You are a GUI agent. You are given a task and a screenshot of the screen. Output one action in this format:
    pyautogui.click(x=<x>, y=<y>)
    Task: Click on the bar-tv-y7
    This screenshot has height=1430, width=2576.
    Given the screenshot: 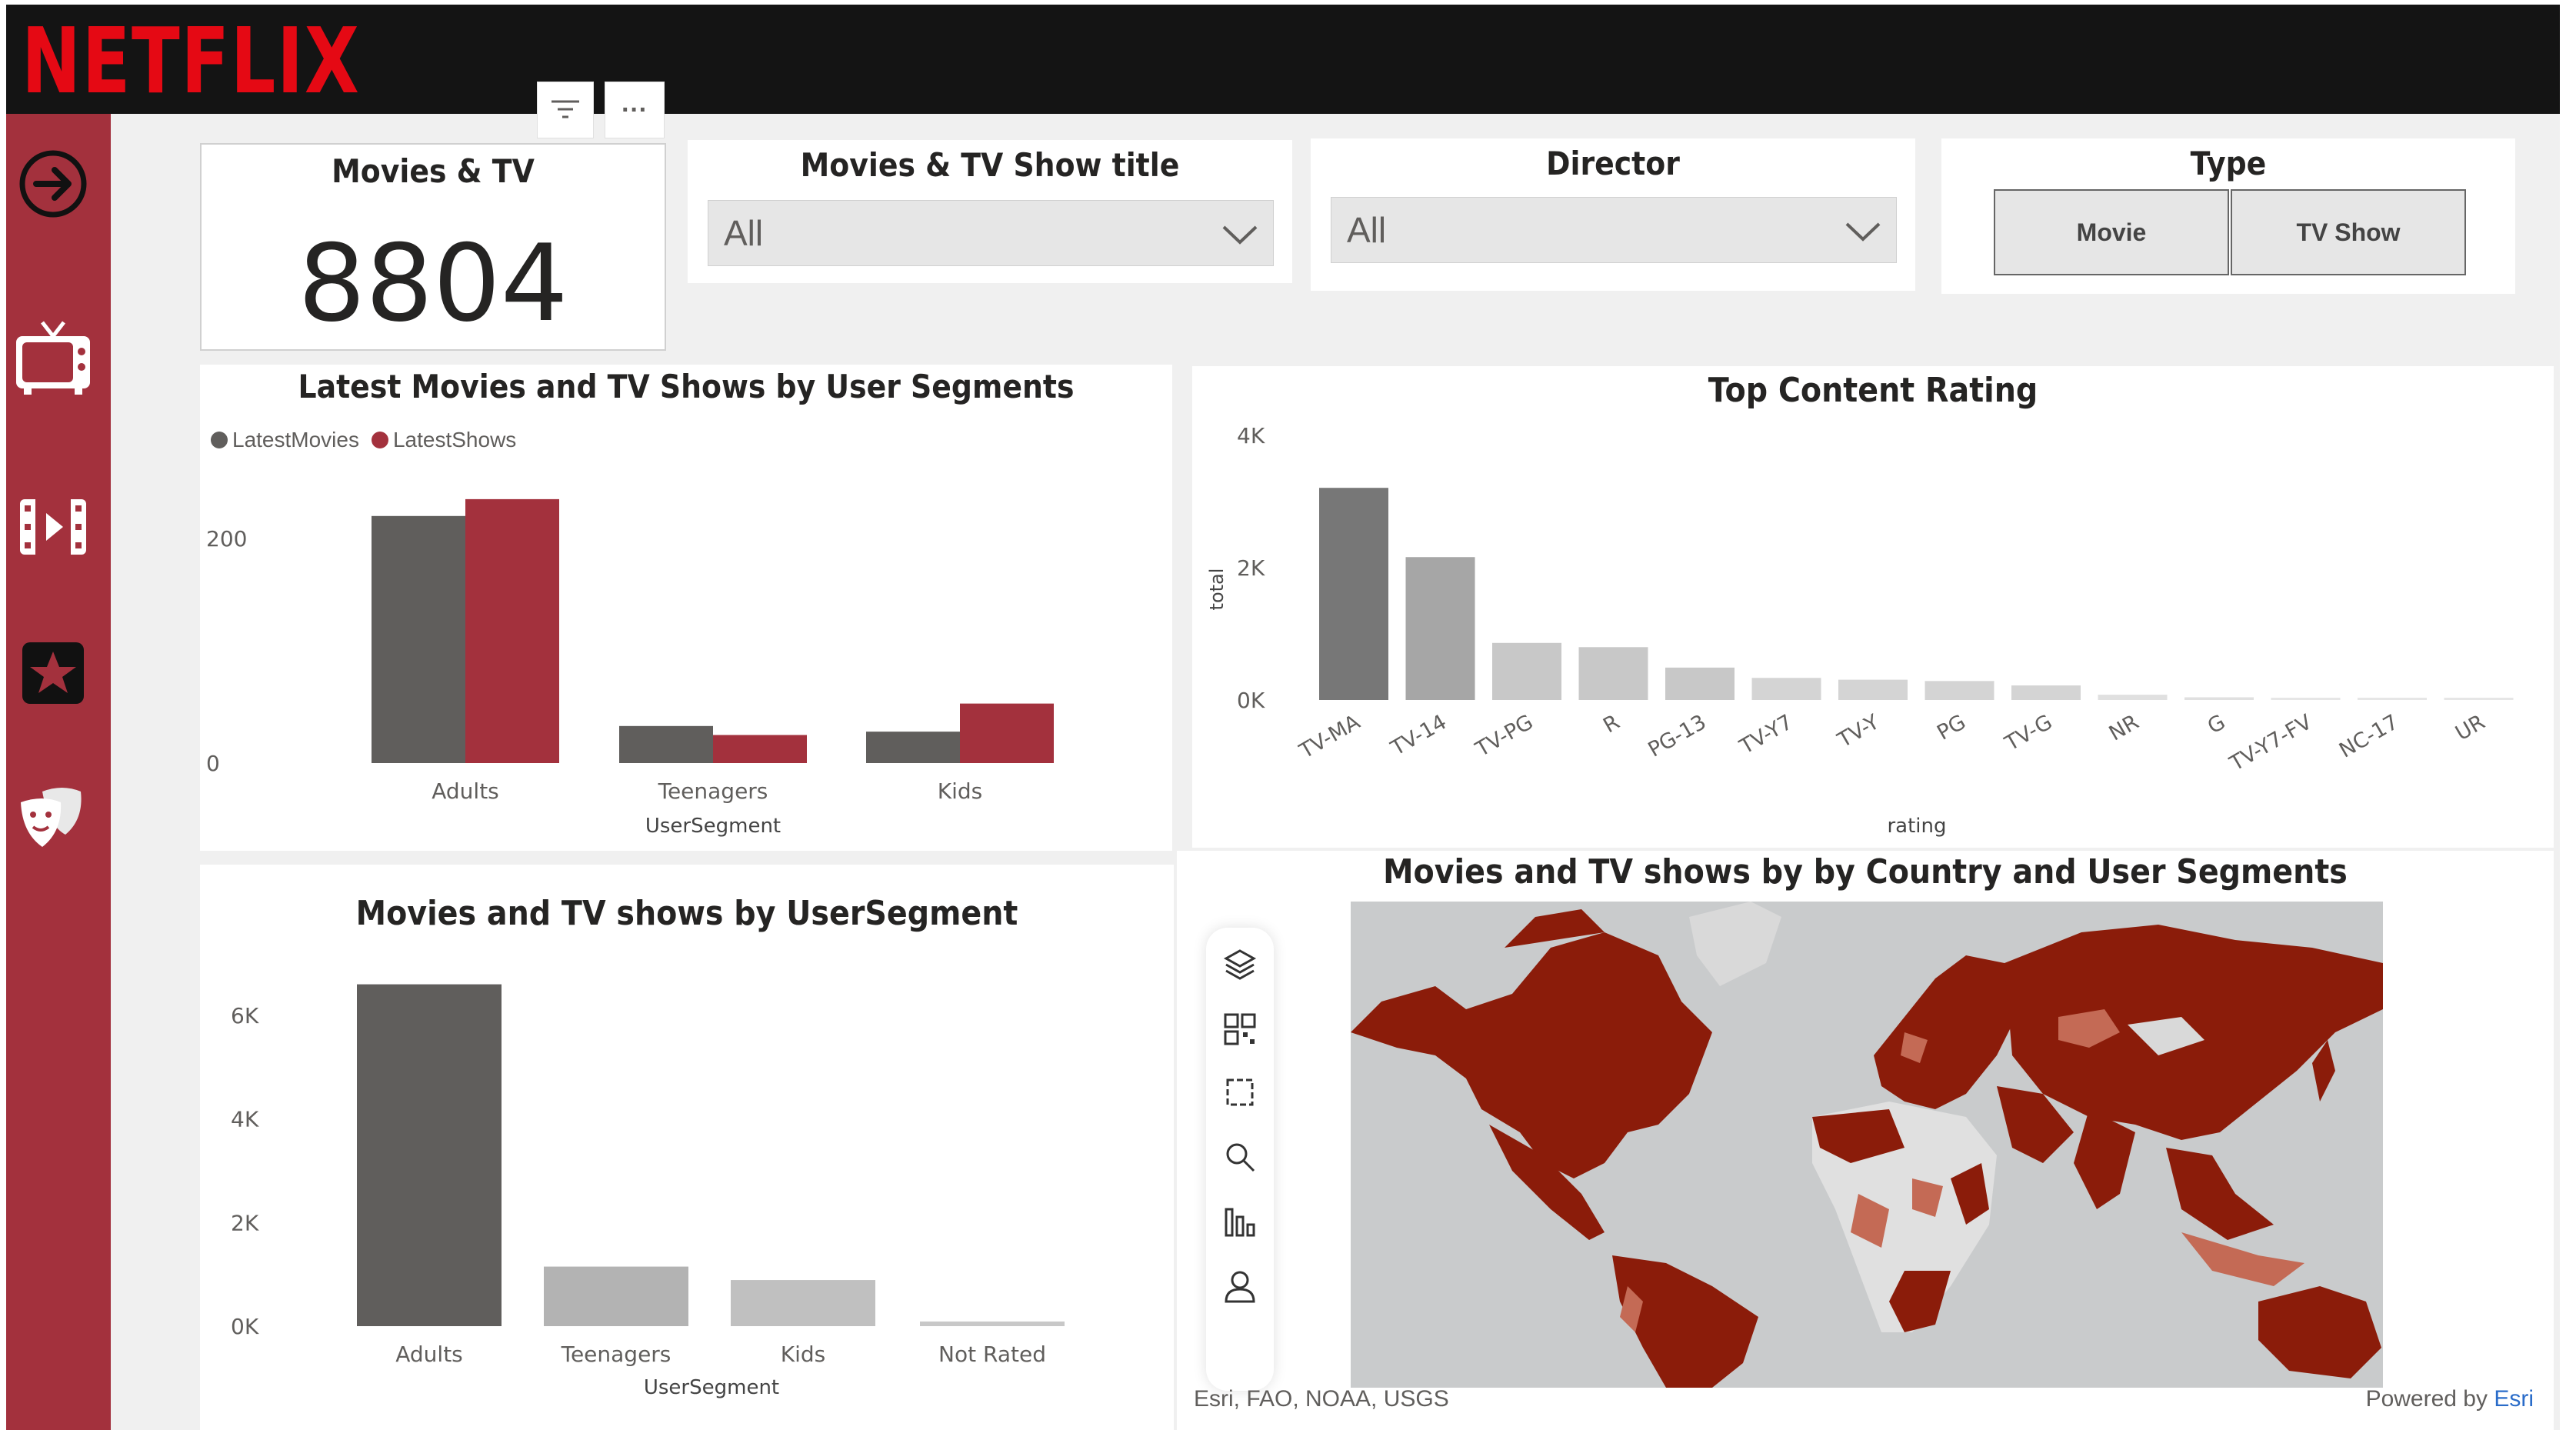 What is the action you would take?
    pyautogui.click(x=1786, y=689)
    